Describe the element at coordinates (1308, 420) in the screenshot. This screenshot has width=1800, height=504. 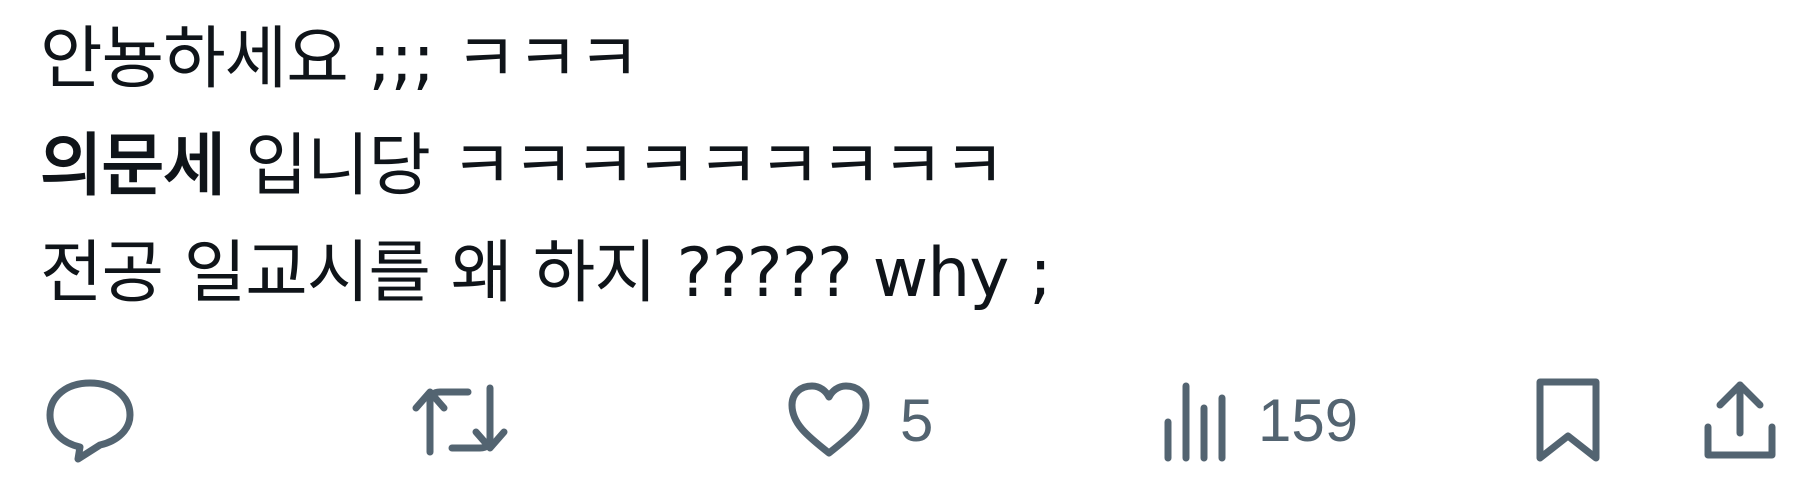
I see `views-count: 159` at that location.